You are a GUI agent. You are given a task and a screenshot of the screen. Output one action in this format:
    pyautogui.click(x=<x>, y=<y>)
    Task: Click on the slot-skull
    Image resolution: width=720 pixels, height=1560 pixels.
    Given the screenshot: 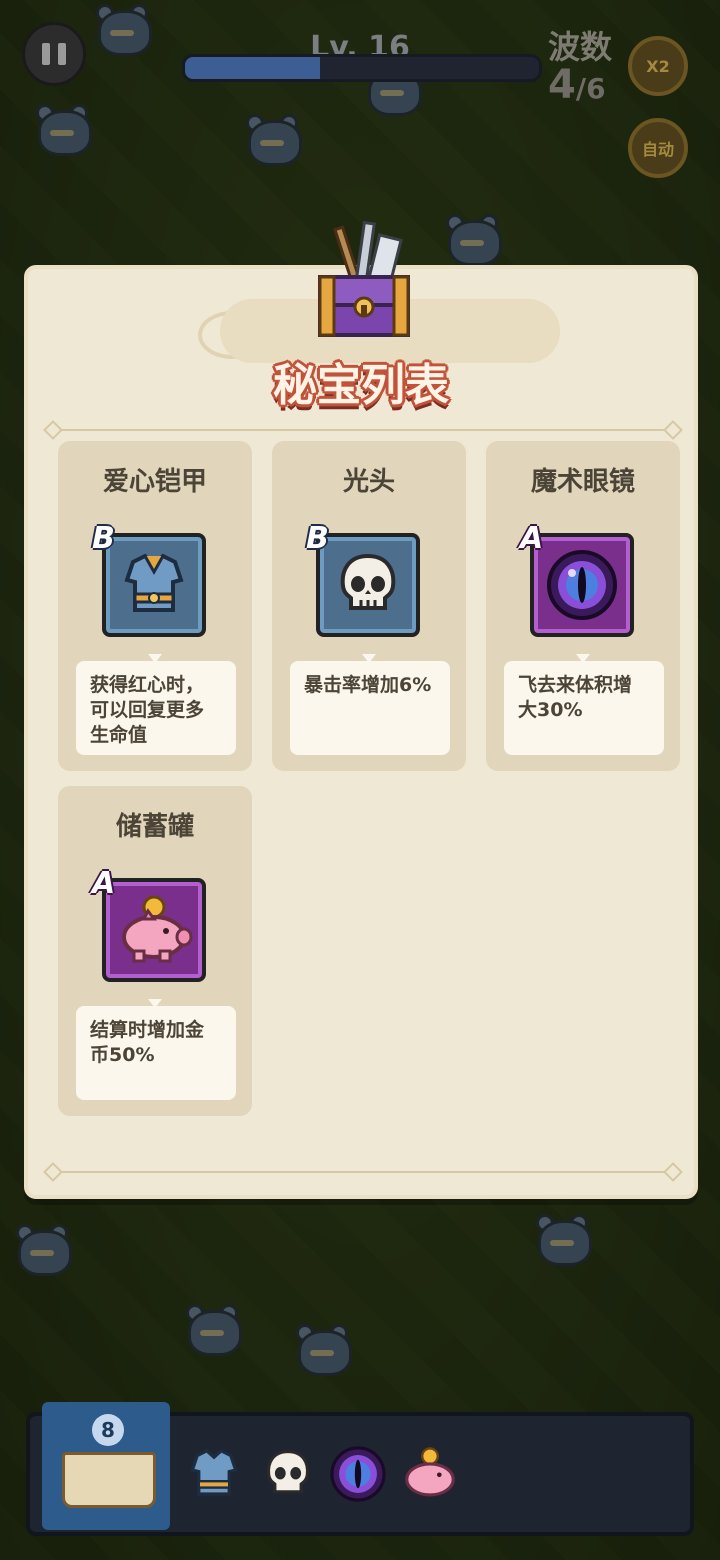 What is the action you would take?
    pyautogui.click(x=288, y=1474)
    